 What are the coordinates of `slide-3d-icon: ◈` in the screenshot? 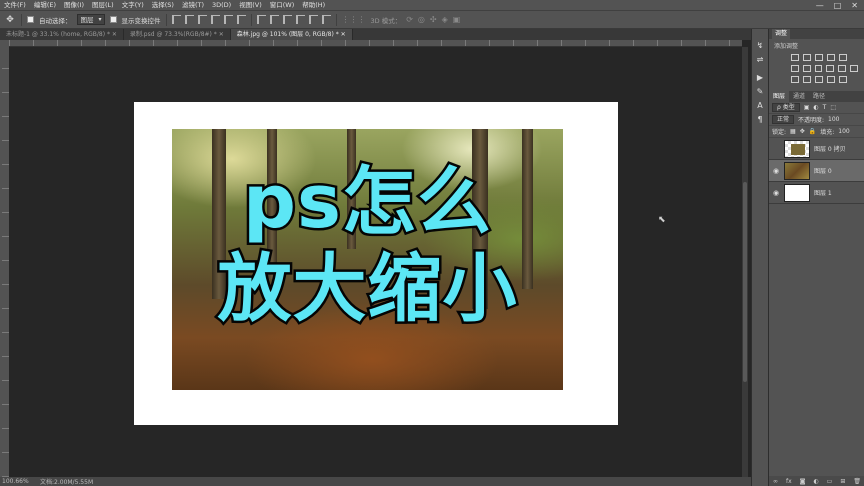 It's located at (445, 19).